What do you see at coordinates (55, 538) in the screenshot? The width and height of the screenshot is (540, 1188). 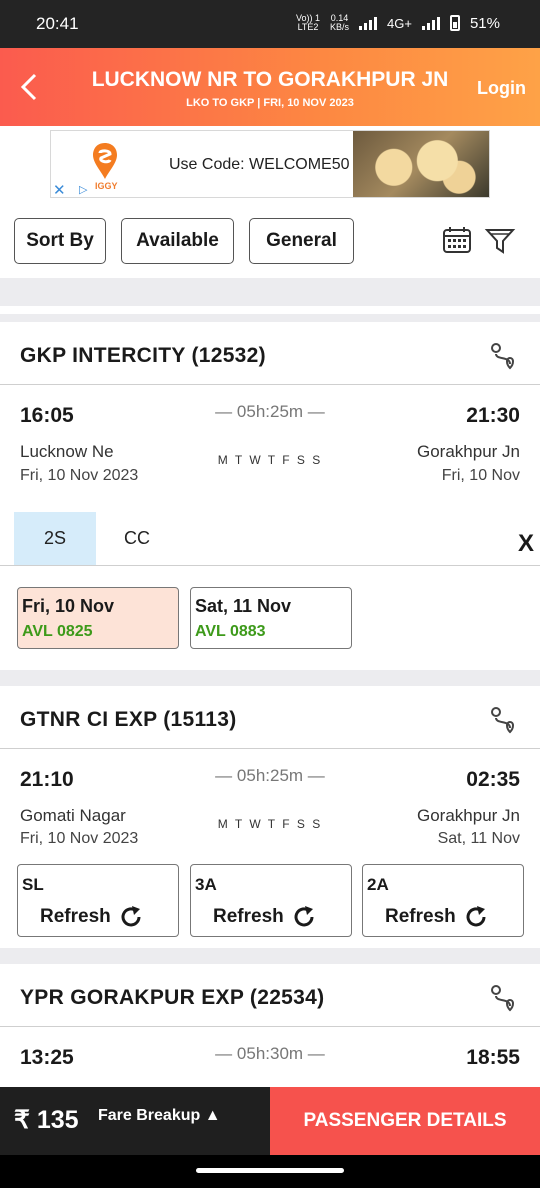 I see `class-tab-2s: 2S` at bounding box center [55, 538].